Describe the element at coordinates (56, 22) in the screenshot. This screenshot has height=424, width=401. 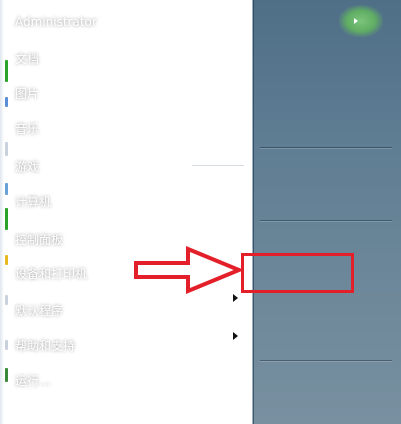
I see `user-name-item: Administrator` at that location.